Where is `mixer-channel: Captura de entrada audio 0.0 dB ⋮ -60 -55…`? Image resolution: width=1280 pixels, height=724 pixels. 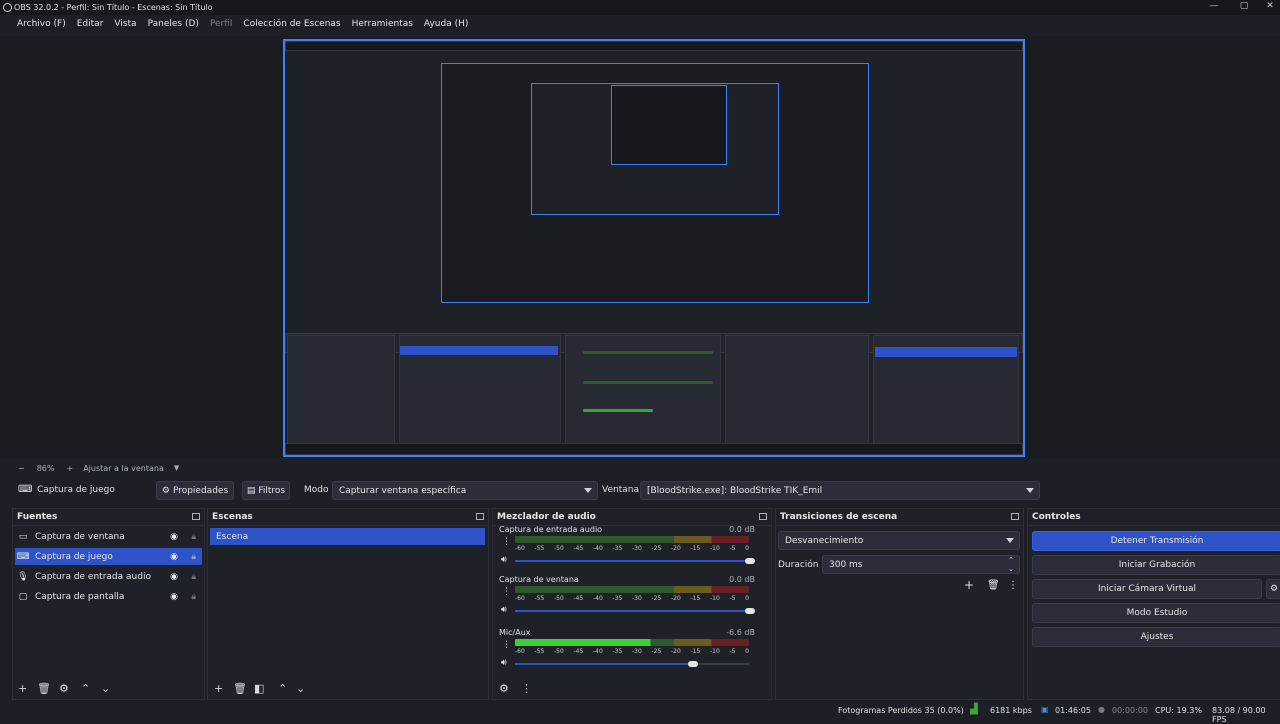
mixer-channel: Captura de entrada audio 0.0 dB ⋮ -60 -55… is located at coordinates (628, 551).